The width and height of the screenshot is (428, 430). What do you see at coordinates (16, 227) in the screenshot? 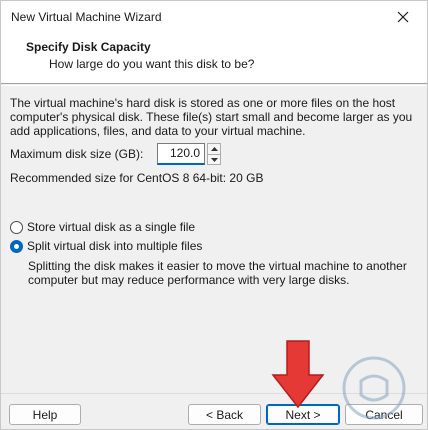
I see `radio-single-file-indicator` at bounding box center [16, 227].